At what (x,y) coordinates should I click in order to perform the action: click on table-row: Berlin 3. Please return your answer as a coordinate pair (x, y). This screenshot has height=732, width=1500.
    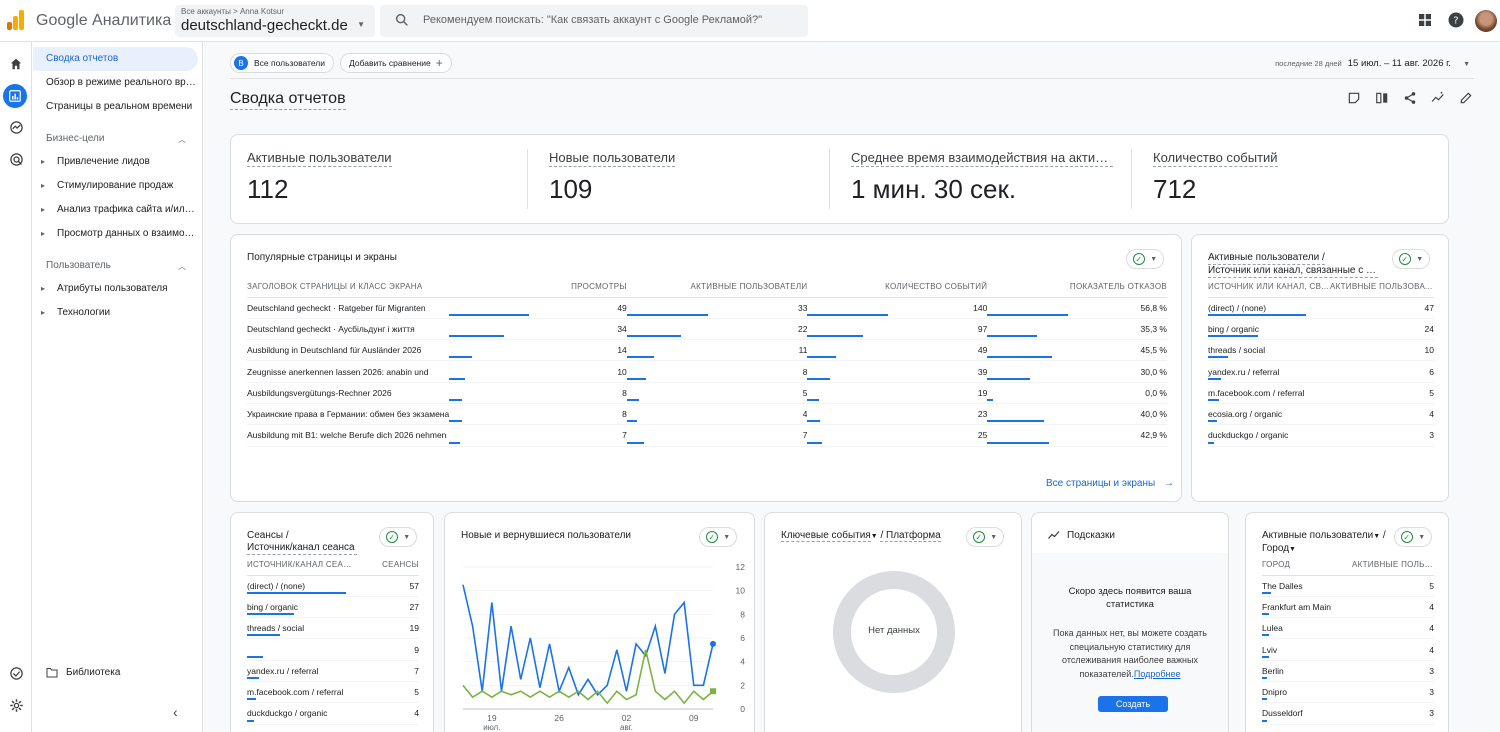
    Looking at the image, I should click on (1348, 671).